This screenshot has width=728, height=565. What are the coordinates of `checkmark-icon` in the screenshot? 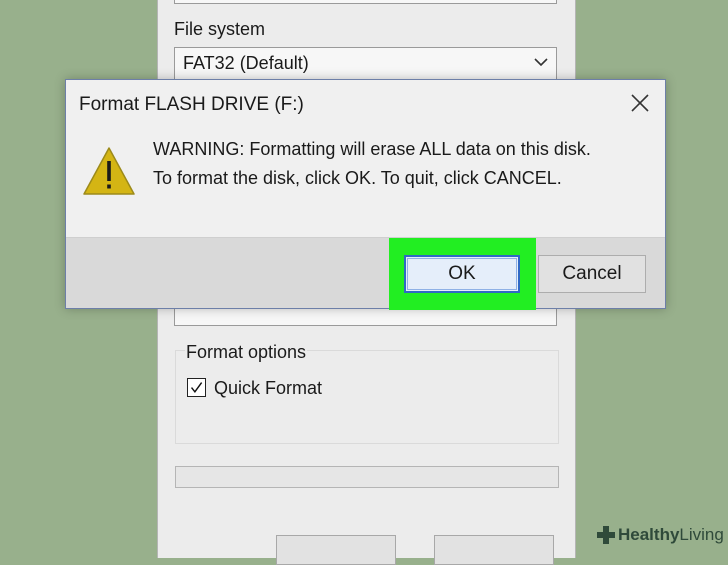 It's located at (196, 387).